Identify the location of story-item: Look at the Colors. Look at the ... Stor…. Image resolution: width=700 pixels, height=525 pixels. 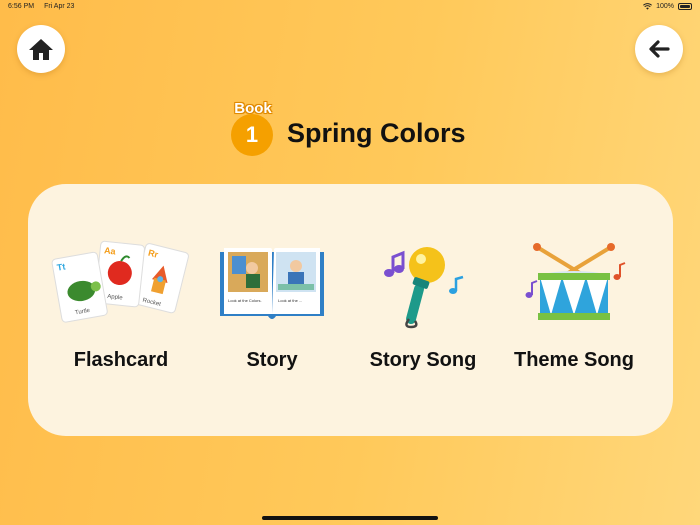
(272, 303).